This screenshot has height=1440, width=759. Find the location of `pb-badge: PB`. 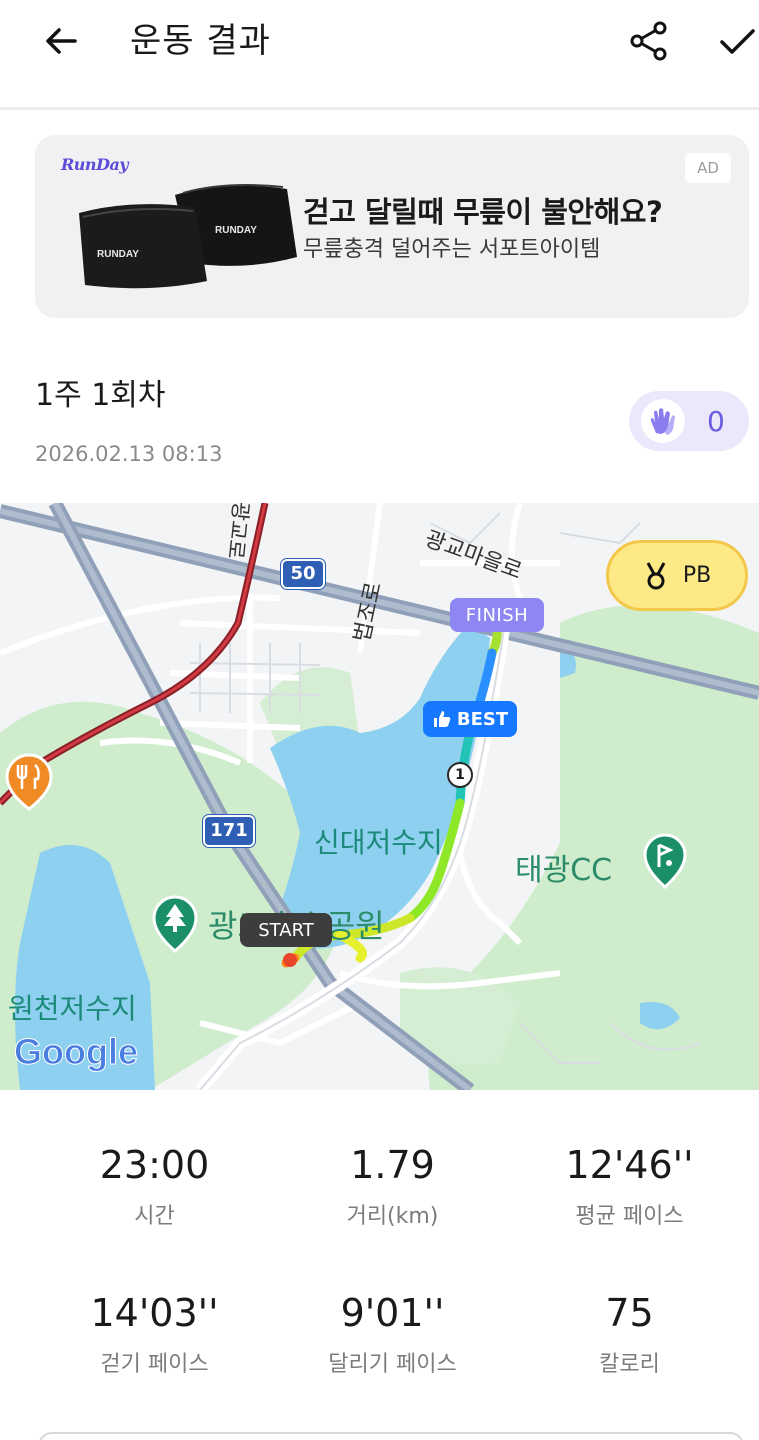

pb-badge: PB is located at coordinates (677, 575).